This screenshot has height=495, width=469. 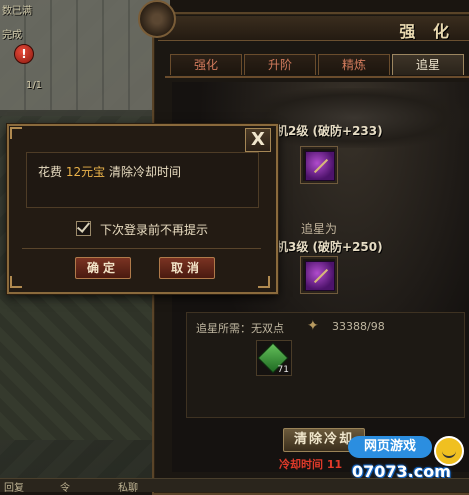 I want to click on tab-bar: 强化 升阶 精炼 追星, so click(x=318, y=65).